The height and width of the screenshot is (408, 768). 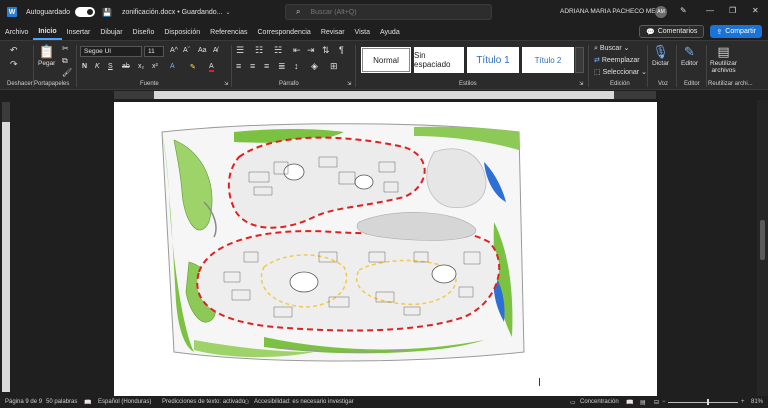 I want to click on avatar: AM, so click(x=661, y=12).